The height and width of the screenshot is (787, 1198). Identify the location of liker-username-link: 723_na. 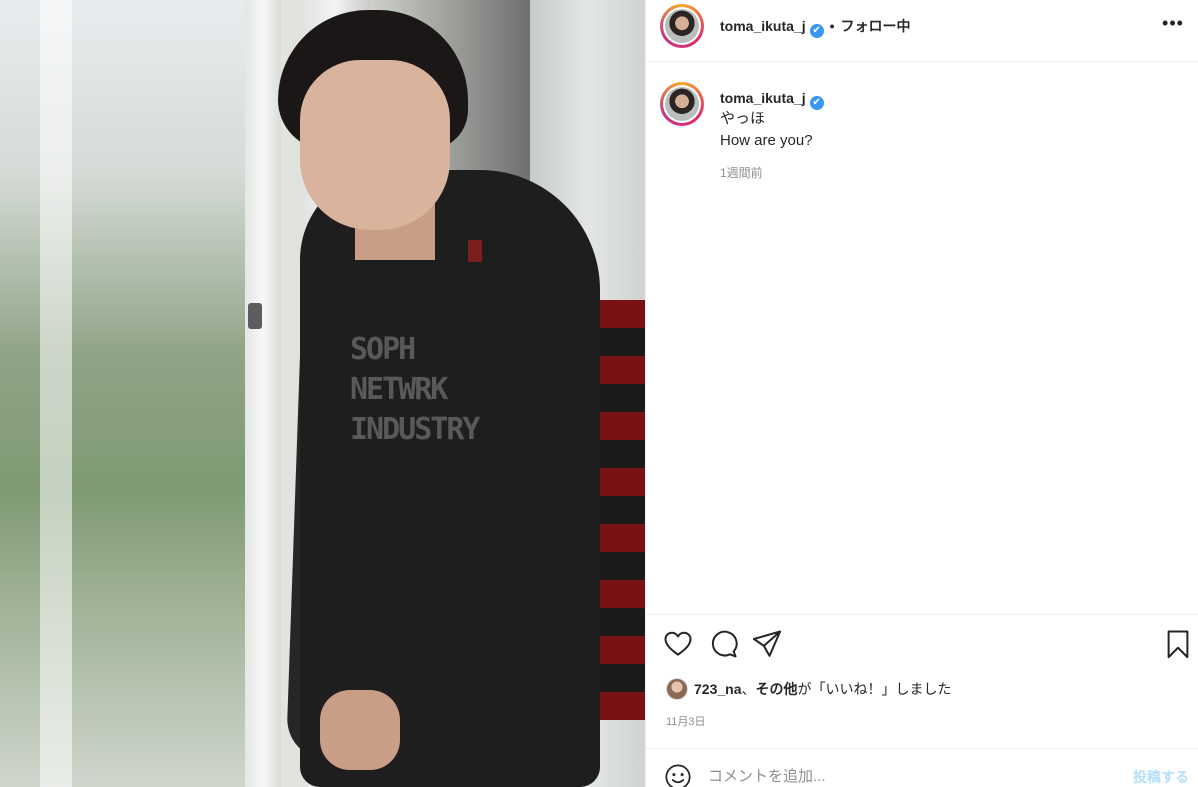
(717, 689).